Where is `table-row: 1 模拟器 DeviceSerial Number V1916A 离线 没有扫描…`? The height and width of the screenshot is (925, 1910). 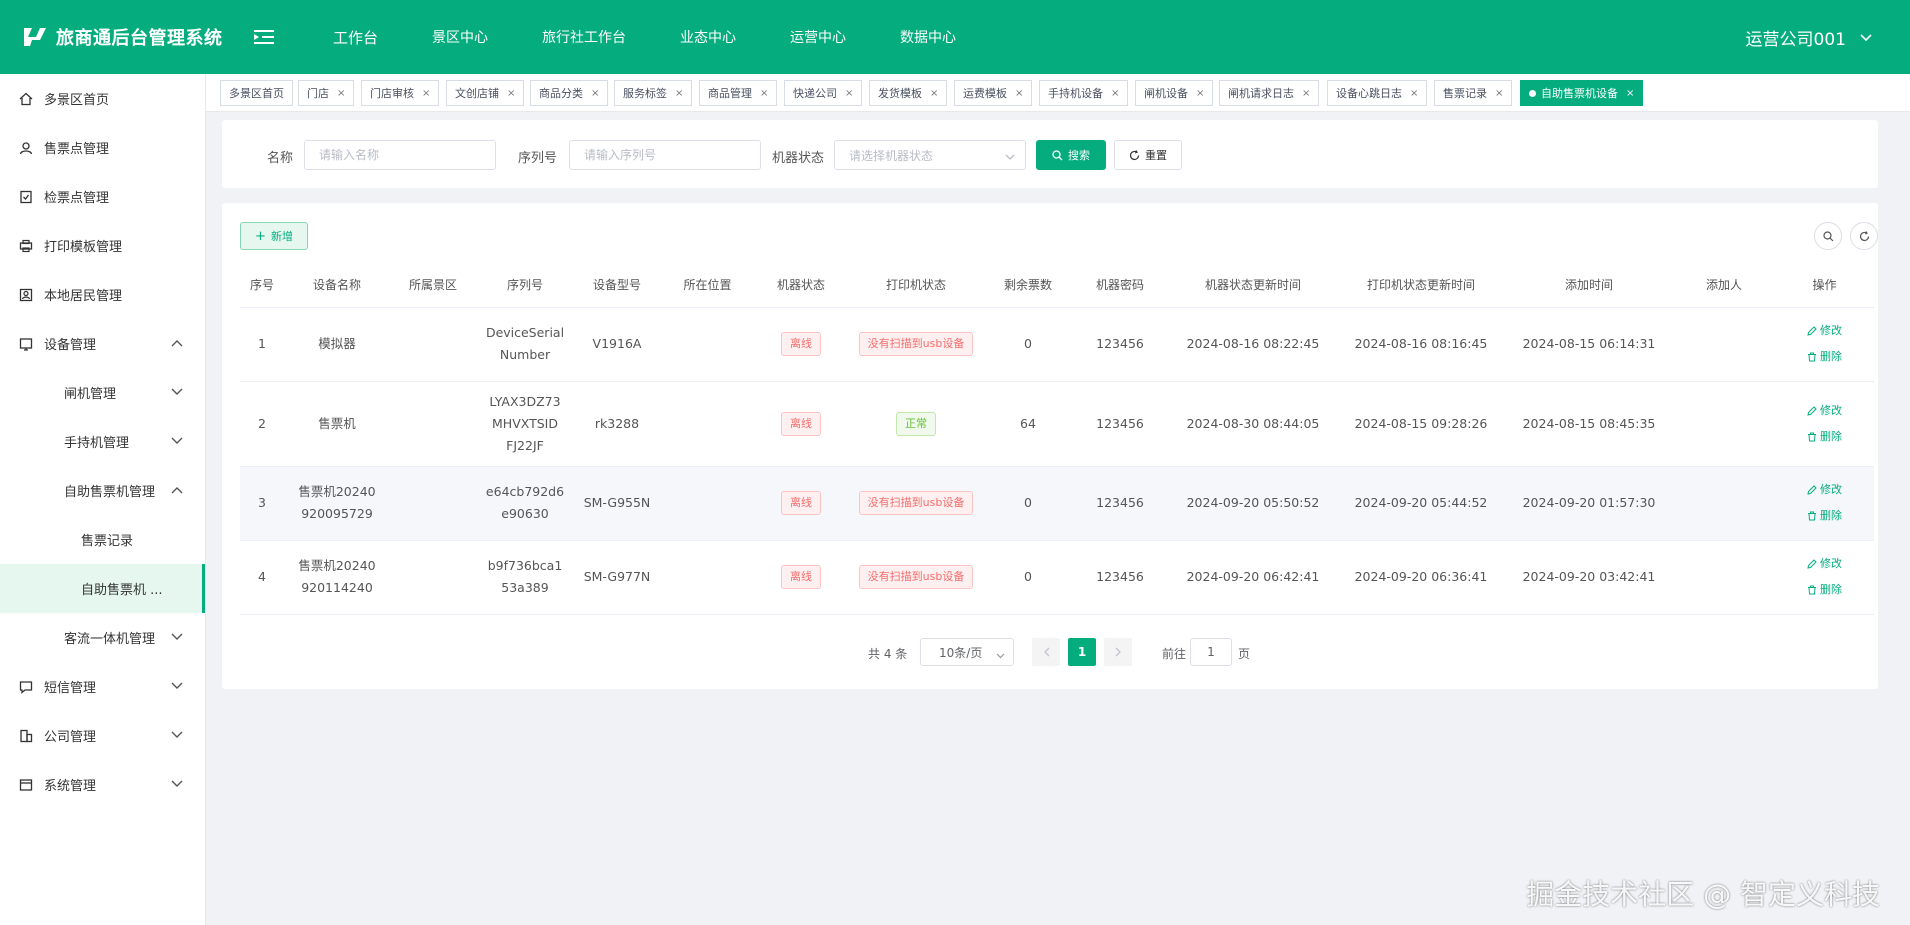
table-row: 1 模拟器 DeviceSerial Number V1916A 离线 没有扫描… is located at coordinates (1057, 344).